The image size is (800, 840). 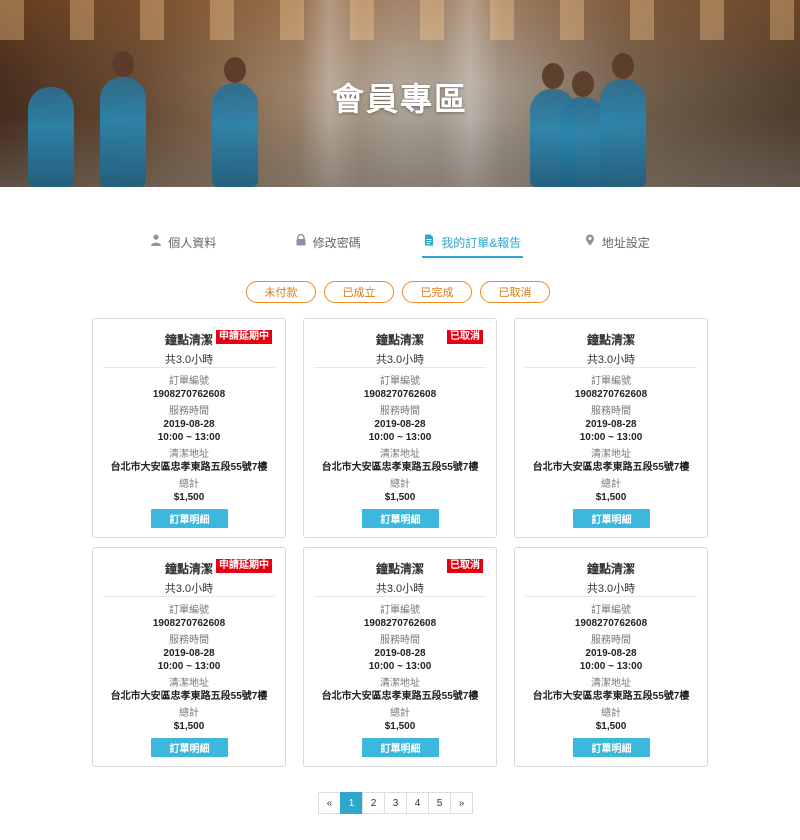 I want to click on pagination-page-3: 3, so click(x=395, y=803).